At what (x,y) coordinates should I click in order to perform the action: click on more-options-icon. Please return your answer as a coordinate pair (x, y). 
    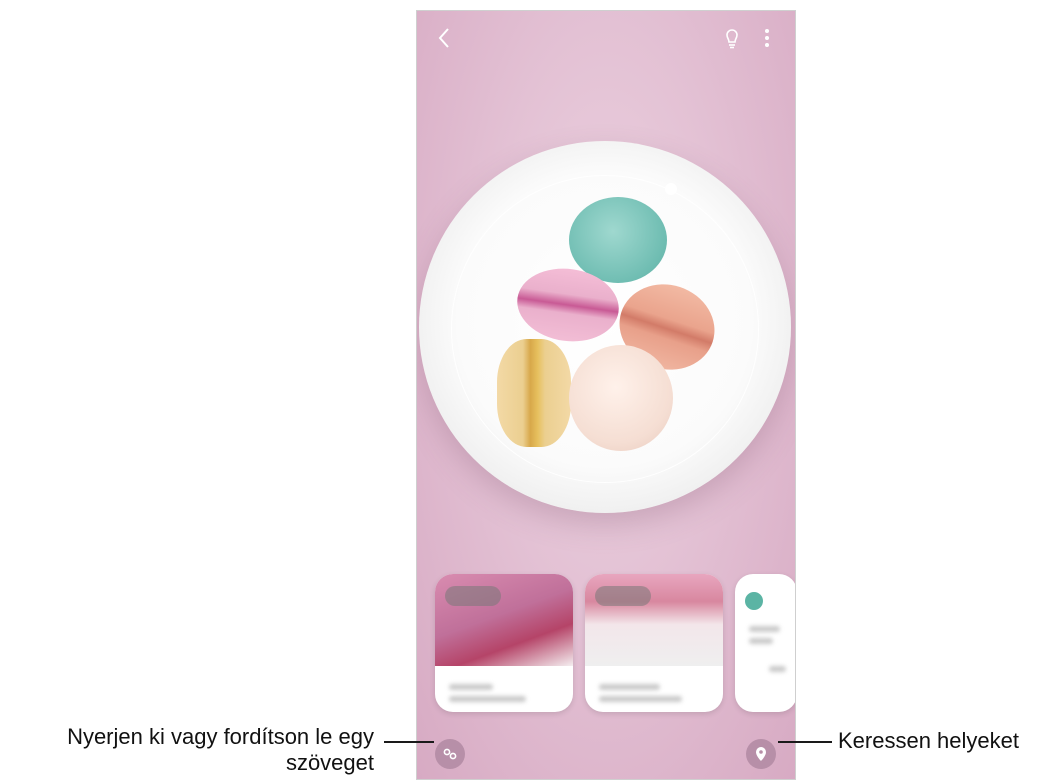
    Looking at the image, I should click on (767, 38).